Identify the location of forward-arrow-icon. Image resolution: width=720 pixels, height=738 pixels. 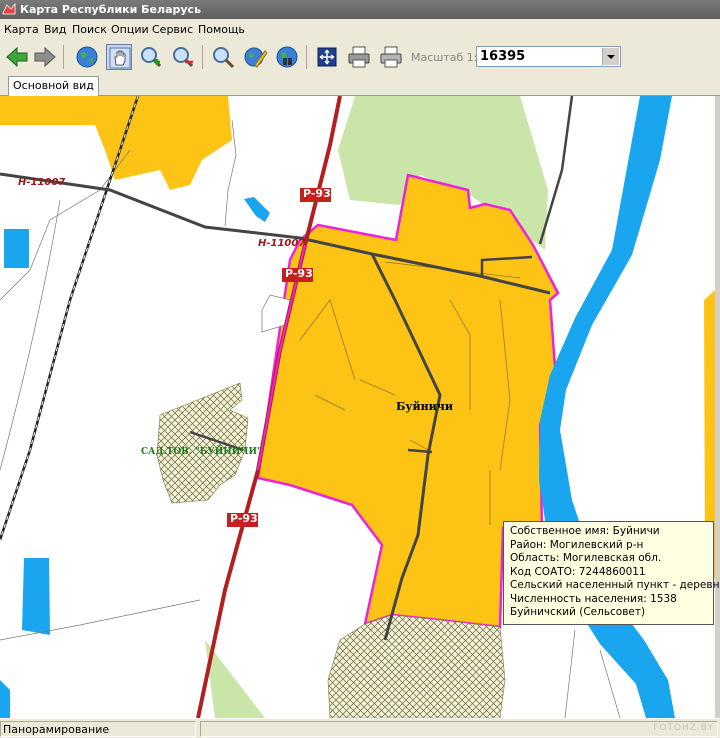
(45, 57).